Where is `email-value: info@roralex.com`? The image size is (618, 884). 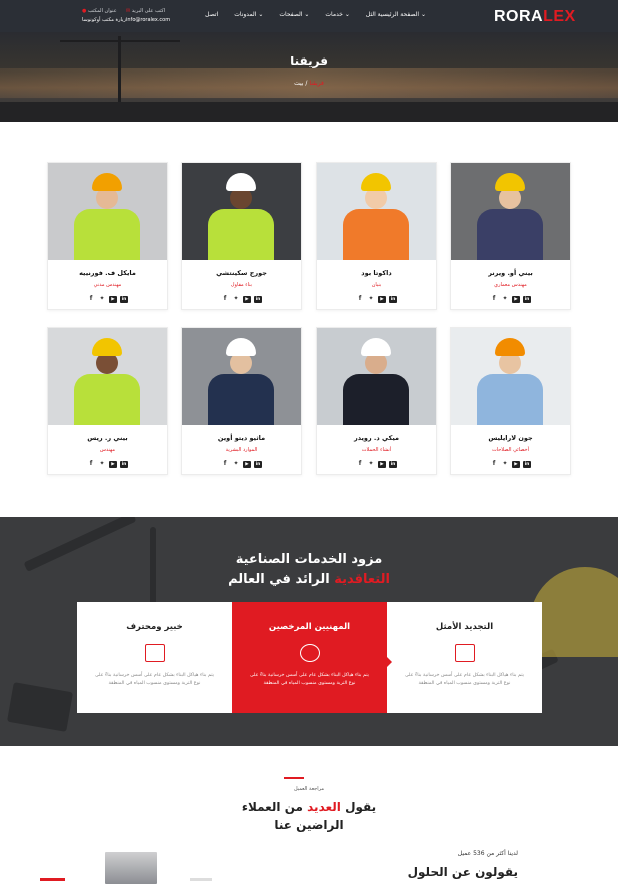
email-value: info@roralex.com is located at coordinates (148, 20).